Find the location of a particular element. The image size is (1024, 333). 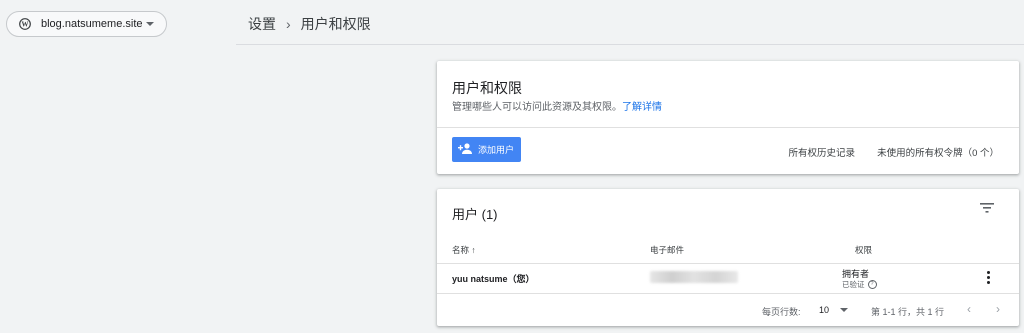

card-subtitle: 管理哪些人可以访问此资源及其权限。了解详情 is located at coordinates (557, 105).